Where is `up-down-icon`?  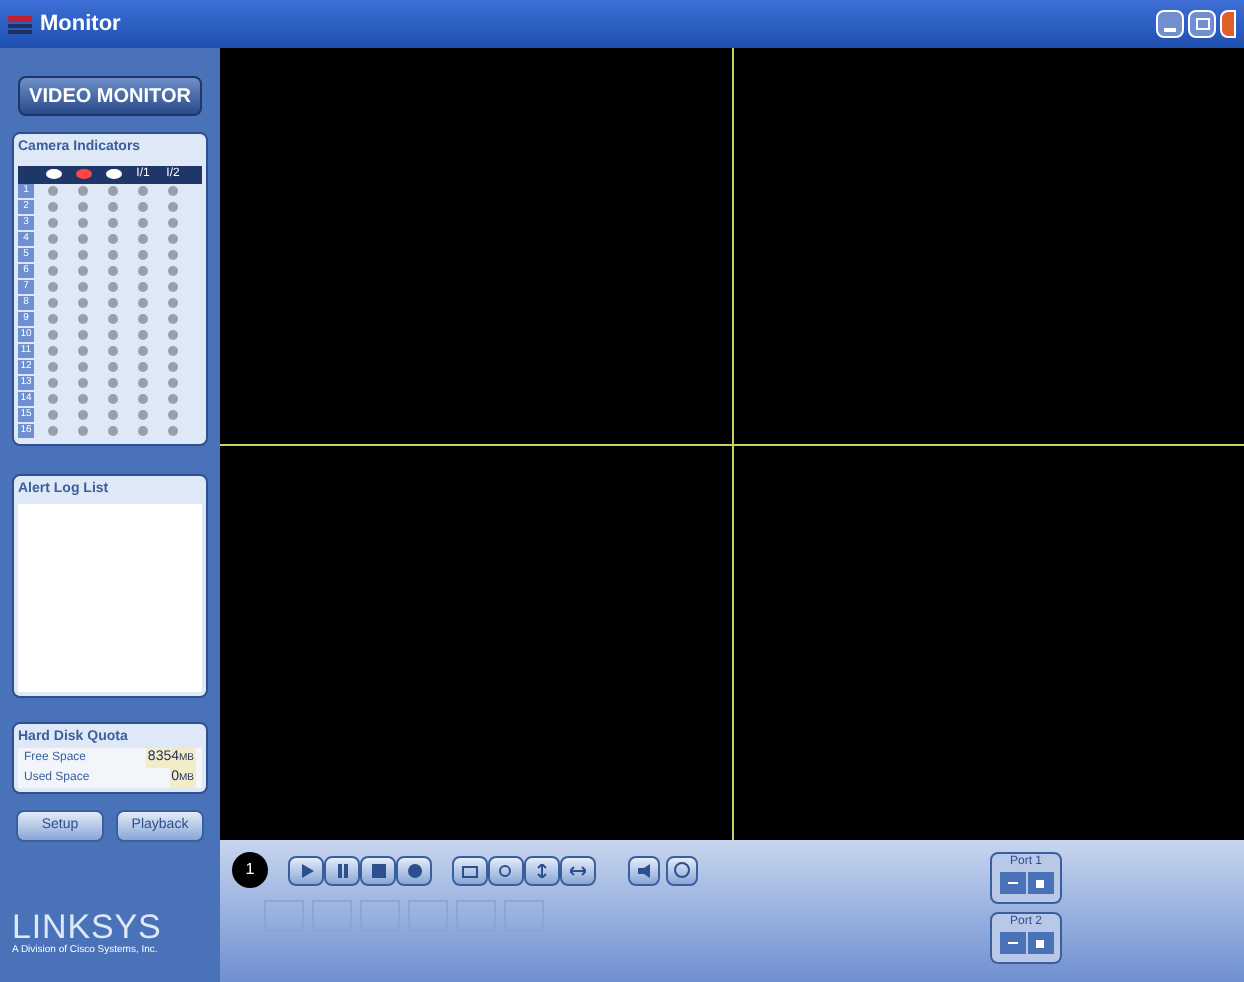
up-down-icon is located at coordinates (542, 870).